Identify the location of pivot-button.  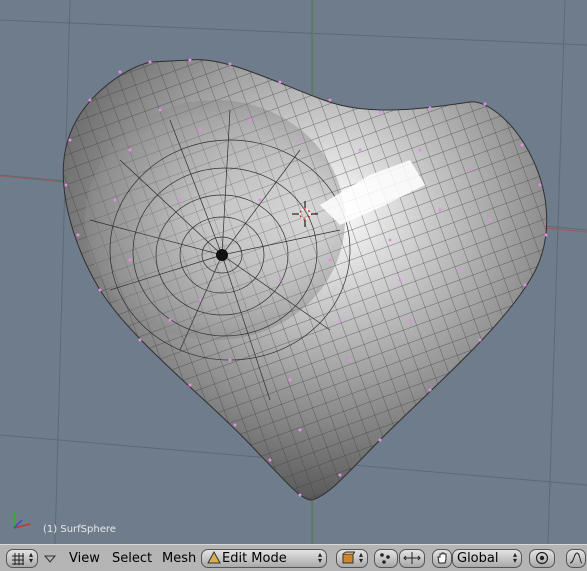
(386, 558).